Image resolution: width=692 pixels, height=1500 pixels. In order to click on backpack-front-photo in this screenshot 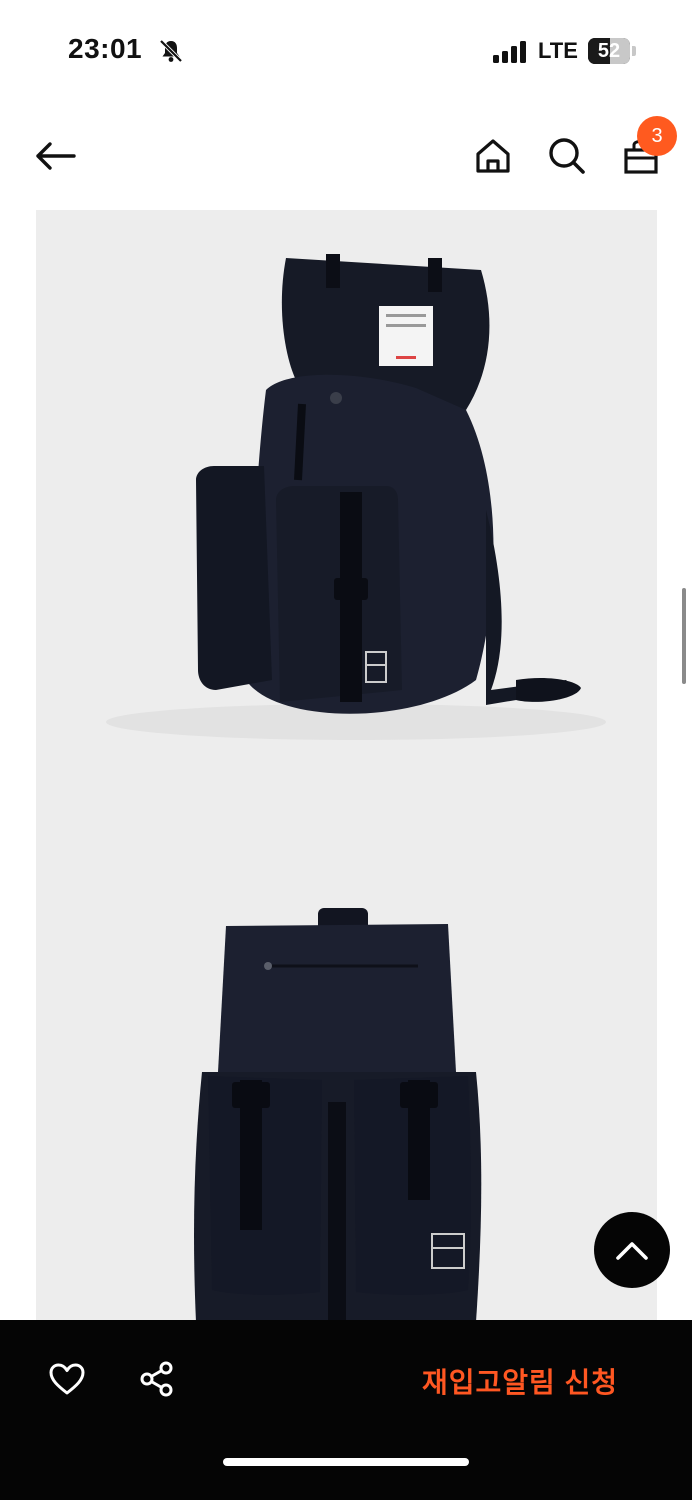, I will do `click(338, 1115)`.